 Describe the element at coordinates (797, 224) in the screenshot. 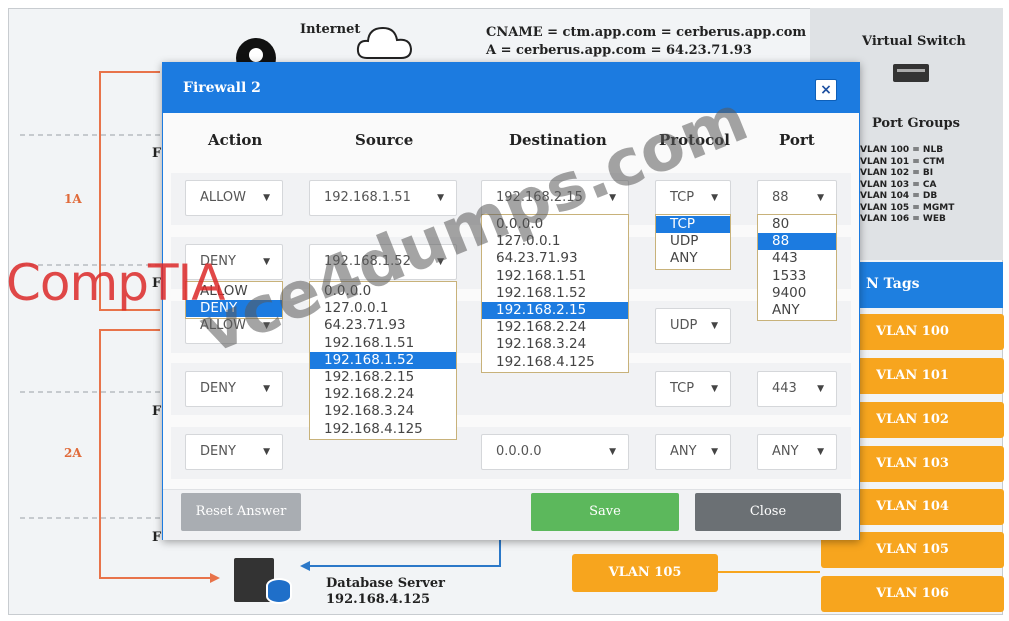

I see `dropdown-option: 80` at that location.